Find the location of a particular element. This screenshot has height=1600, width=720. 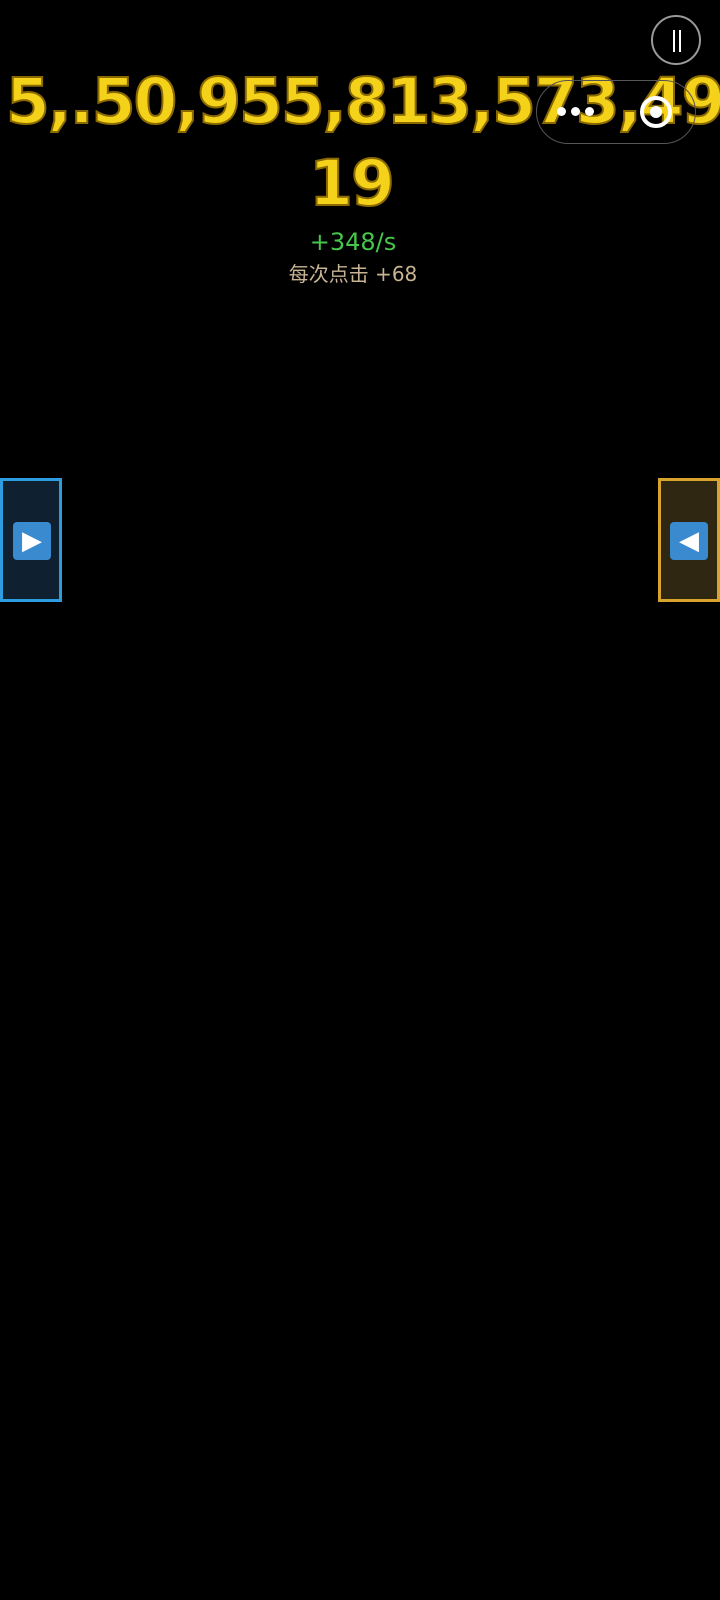

more-button is located at coordinates (577, 112).